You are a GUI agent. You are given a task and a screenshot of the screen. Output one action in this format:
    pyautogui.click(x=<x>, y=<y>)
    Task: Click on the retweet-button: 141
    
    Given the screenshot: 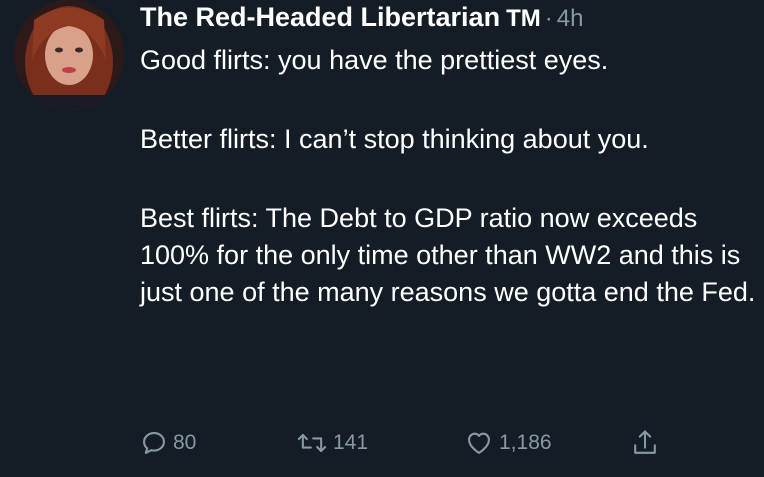 What is the action you would take?
    pyautogui.click(x=332, y=443)
    